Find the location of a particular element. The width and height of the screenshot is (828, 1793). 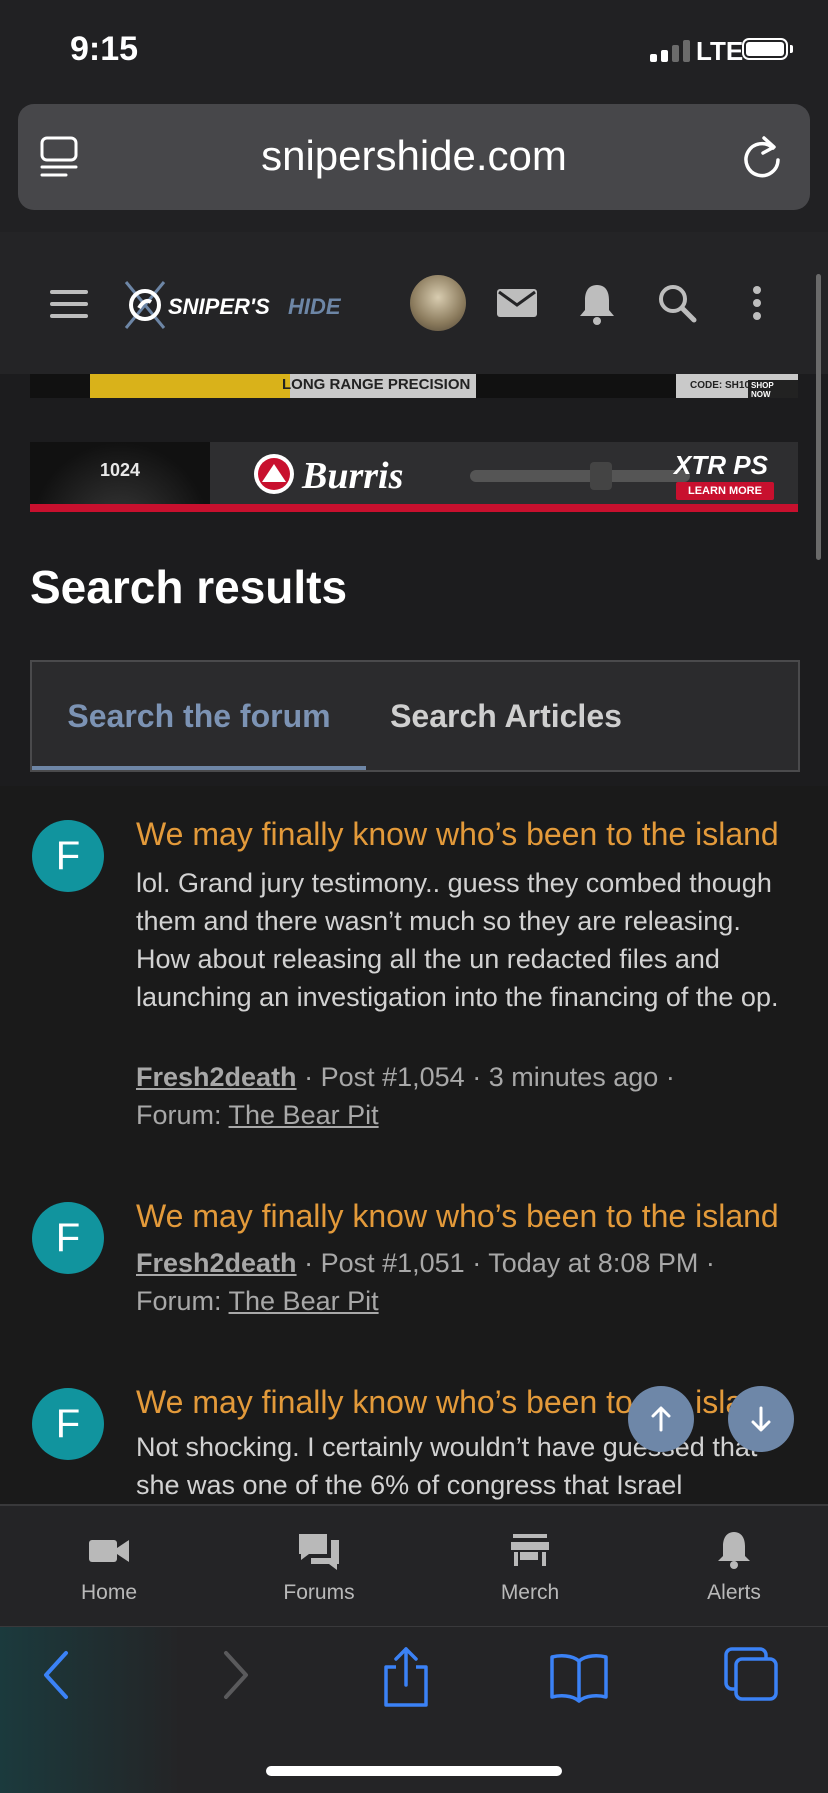

ad-banner-burris: 1024 Burris XTR PS LEARN MORE is located at coordinates (414, 477).